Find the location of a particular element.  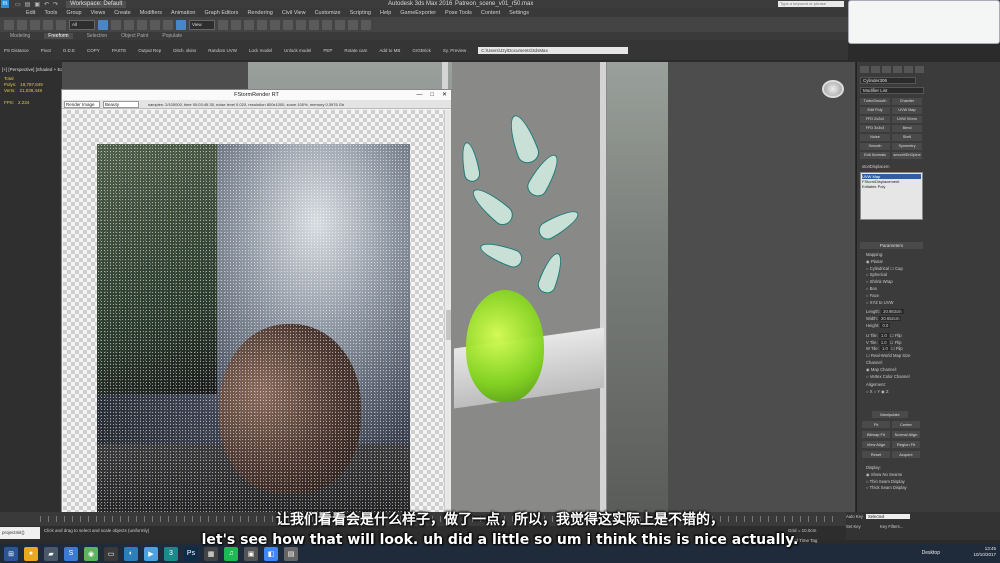

desktop-label: Desktop is located at coordinates (931, 553).